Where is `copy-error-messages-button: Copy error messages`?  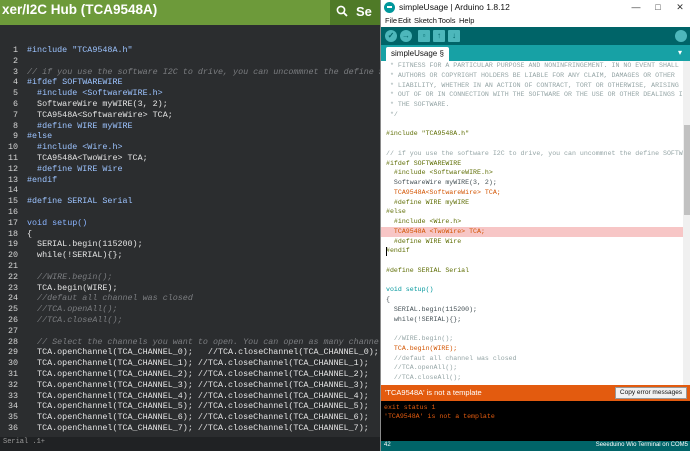
copy-error-messages-button: Copy error messages is located at coordinates (651, 393).